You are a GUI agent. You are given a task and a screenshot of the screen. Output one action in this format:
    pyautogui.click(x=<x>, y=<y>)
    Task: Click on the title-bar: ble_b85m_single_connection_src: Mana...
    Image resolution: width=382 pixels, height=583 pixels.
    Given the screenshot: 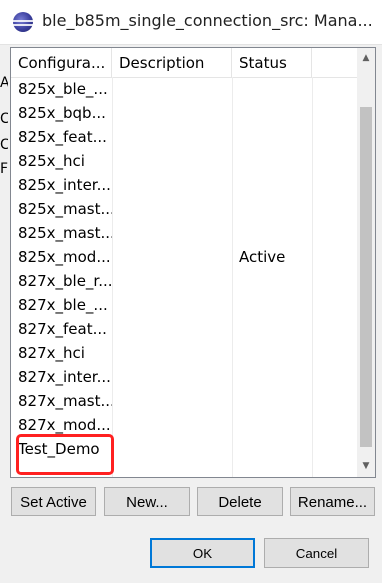 What is the action you would take?
    pyautogui.click(x=191, y=22)
    